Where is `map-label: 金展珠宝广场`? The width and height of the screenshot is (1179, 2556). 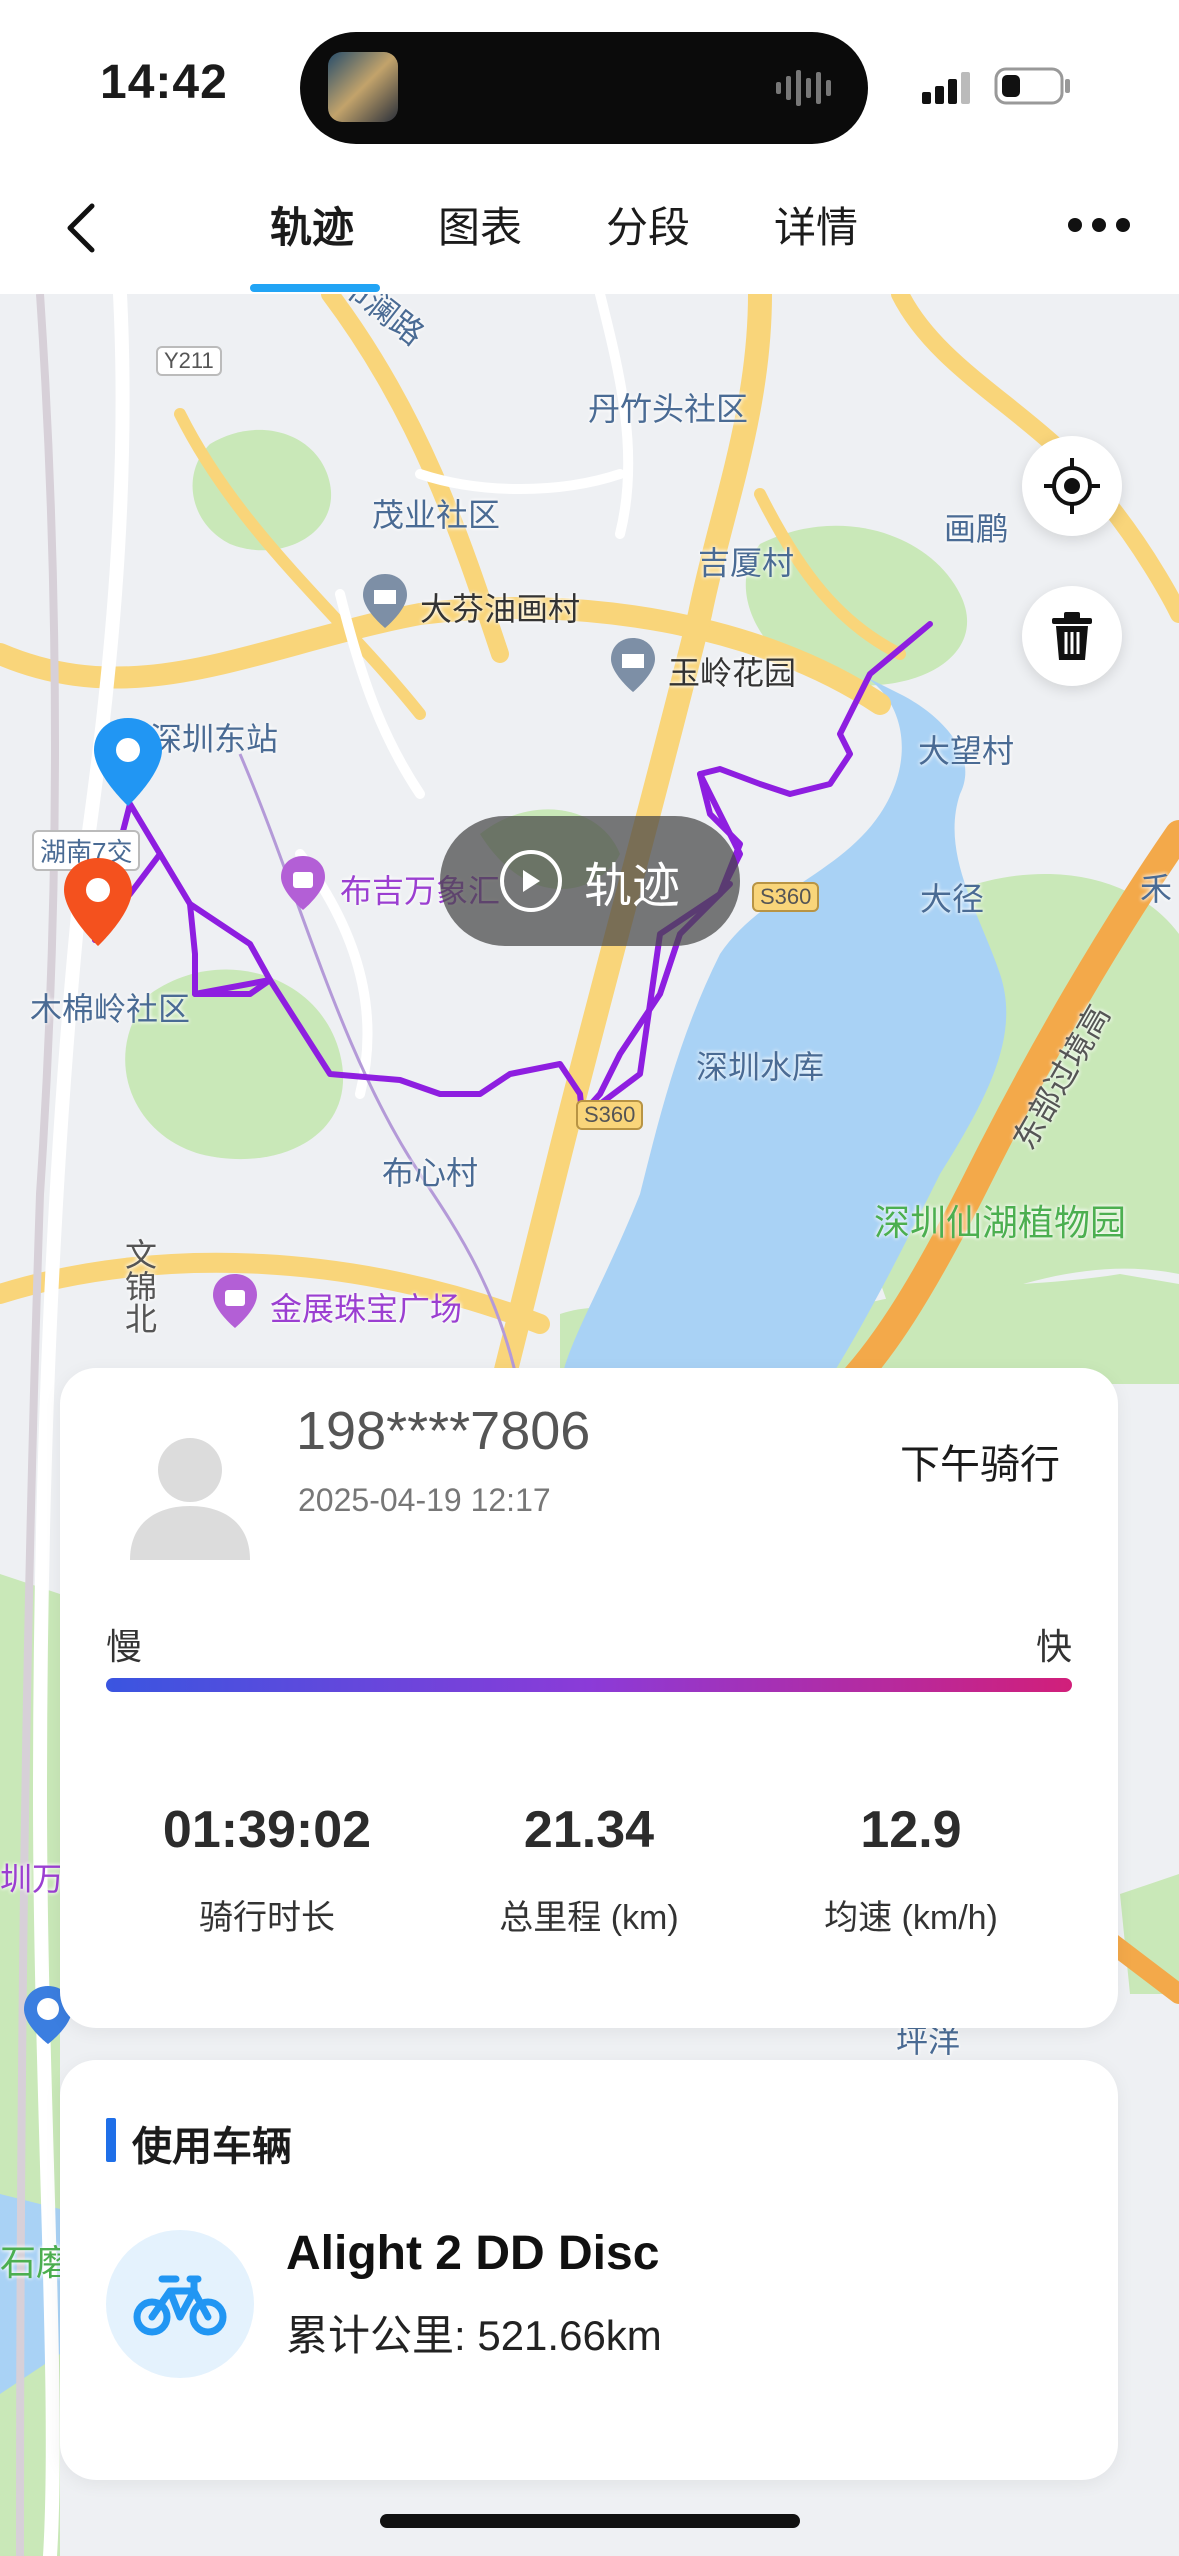 map-label: 金展珠宝广场 is located at coordinates (366, 1309).